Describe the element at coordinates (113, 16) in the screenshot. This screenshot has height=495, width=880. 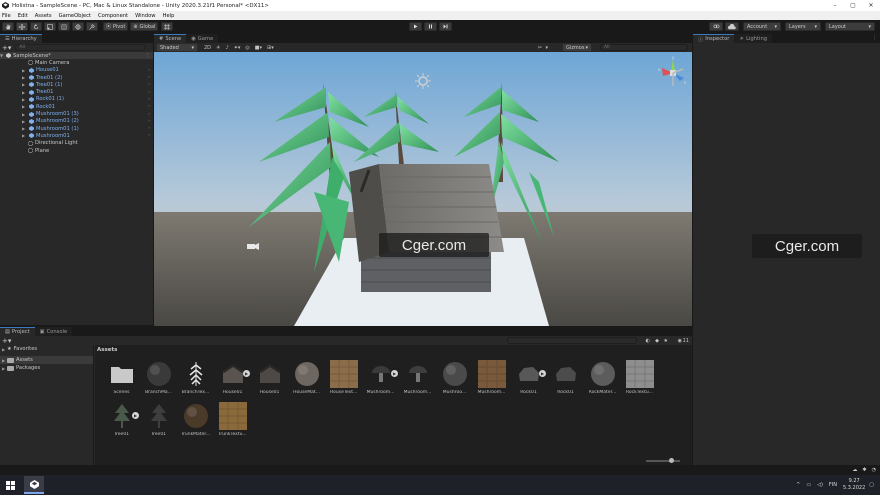
I see `menu-component: Component` at that location.